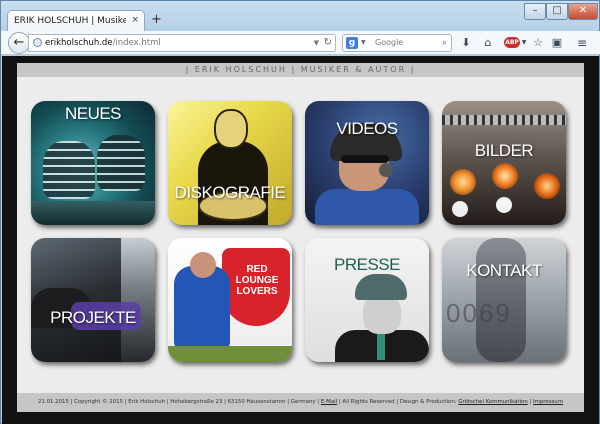 Image resolution: width=600 pixels, height=424 pixels. Describe the element at coordinates (386, 170) in the screenshot. I see `microphone-shape` at that location.